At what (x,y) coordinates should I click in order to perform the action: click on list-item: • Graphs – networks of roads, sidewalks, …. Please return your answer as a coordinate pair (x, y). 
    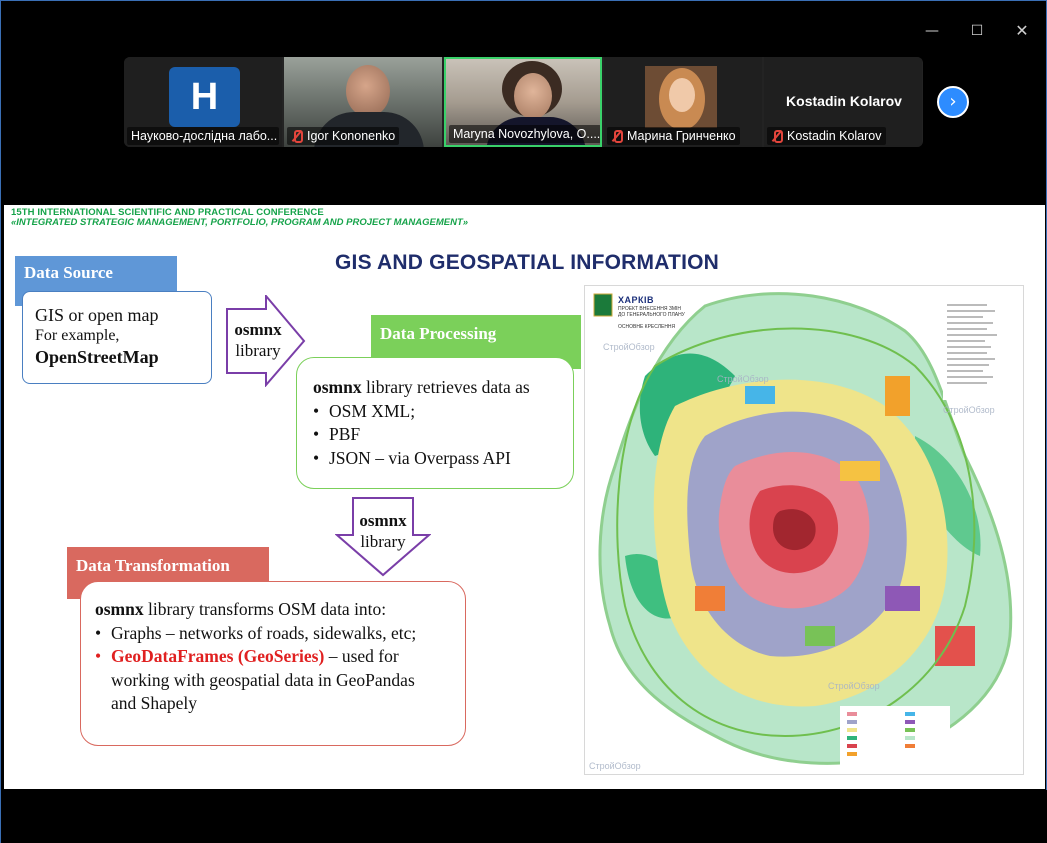
    Looking at the image, I should click on (273, 634).